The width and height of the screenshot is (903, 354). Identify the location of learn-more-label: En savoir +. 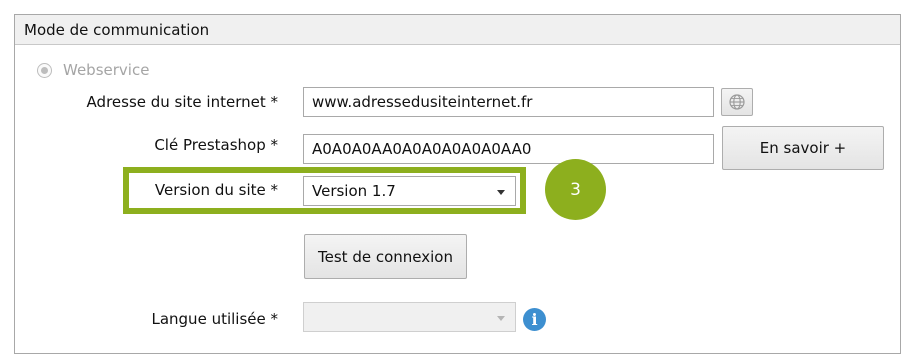
(803, 148).